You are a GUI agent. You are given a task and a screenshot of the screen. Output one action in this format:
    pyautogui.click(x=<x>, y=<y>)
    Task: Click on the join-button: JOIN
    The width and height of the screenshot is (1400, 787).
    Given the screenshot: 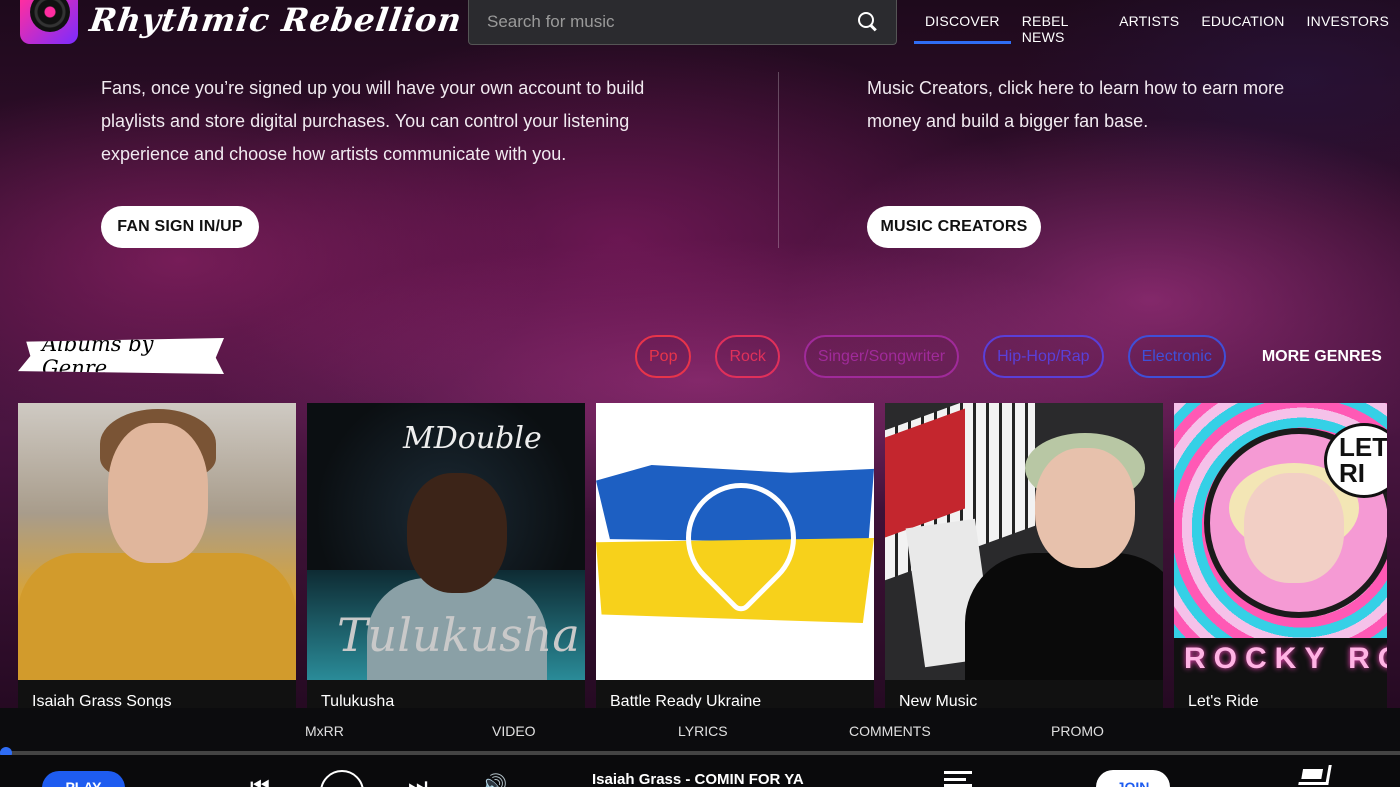 What is the action you would take?
    pyautogui.click(x=1133, y=778)
    